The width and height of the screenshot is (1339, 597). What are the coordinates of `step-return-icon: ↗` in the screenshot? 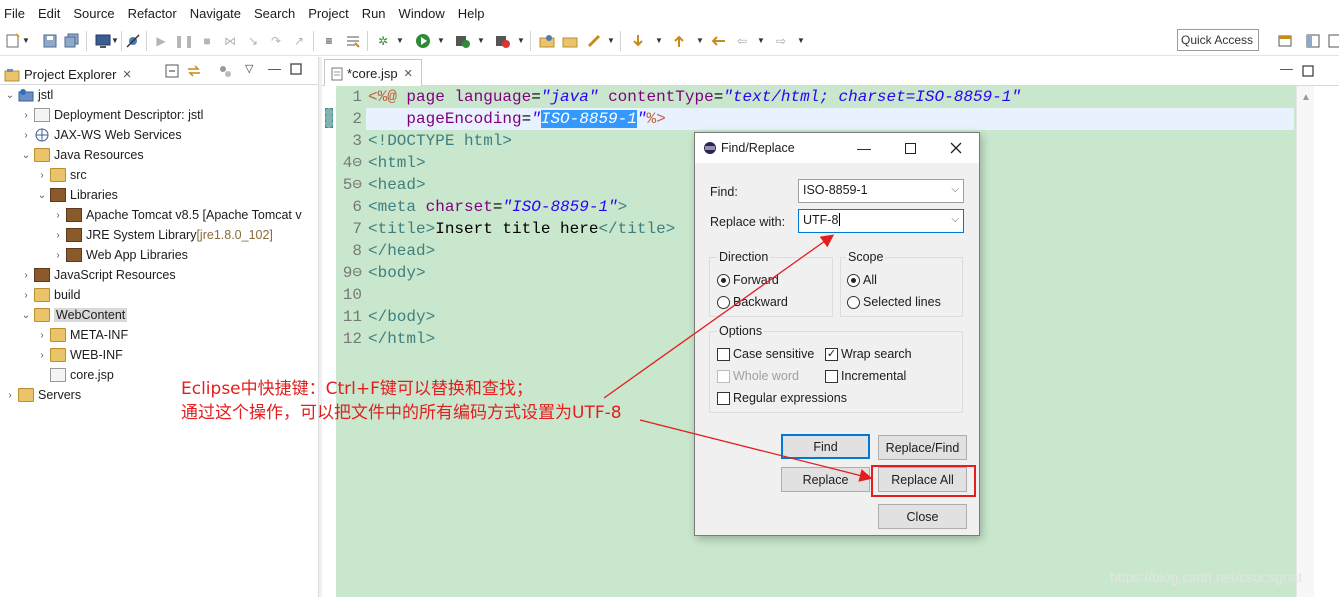 It's located at (299, 41).